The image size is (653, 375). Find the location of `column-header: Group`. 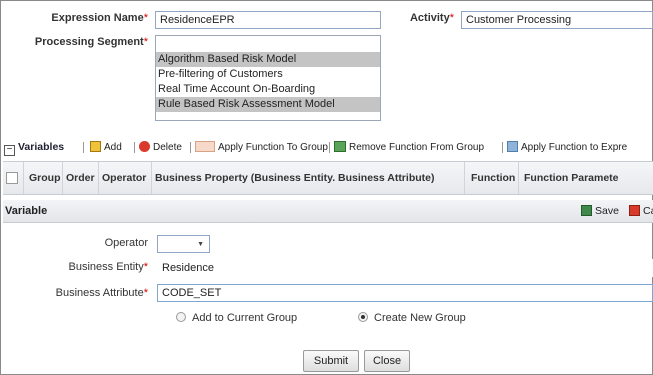

column-header: Group is located at coordinates (45, 178).